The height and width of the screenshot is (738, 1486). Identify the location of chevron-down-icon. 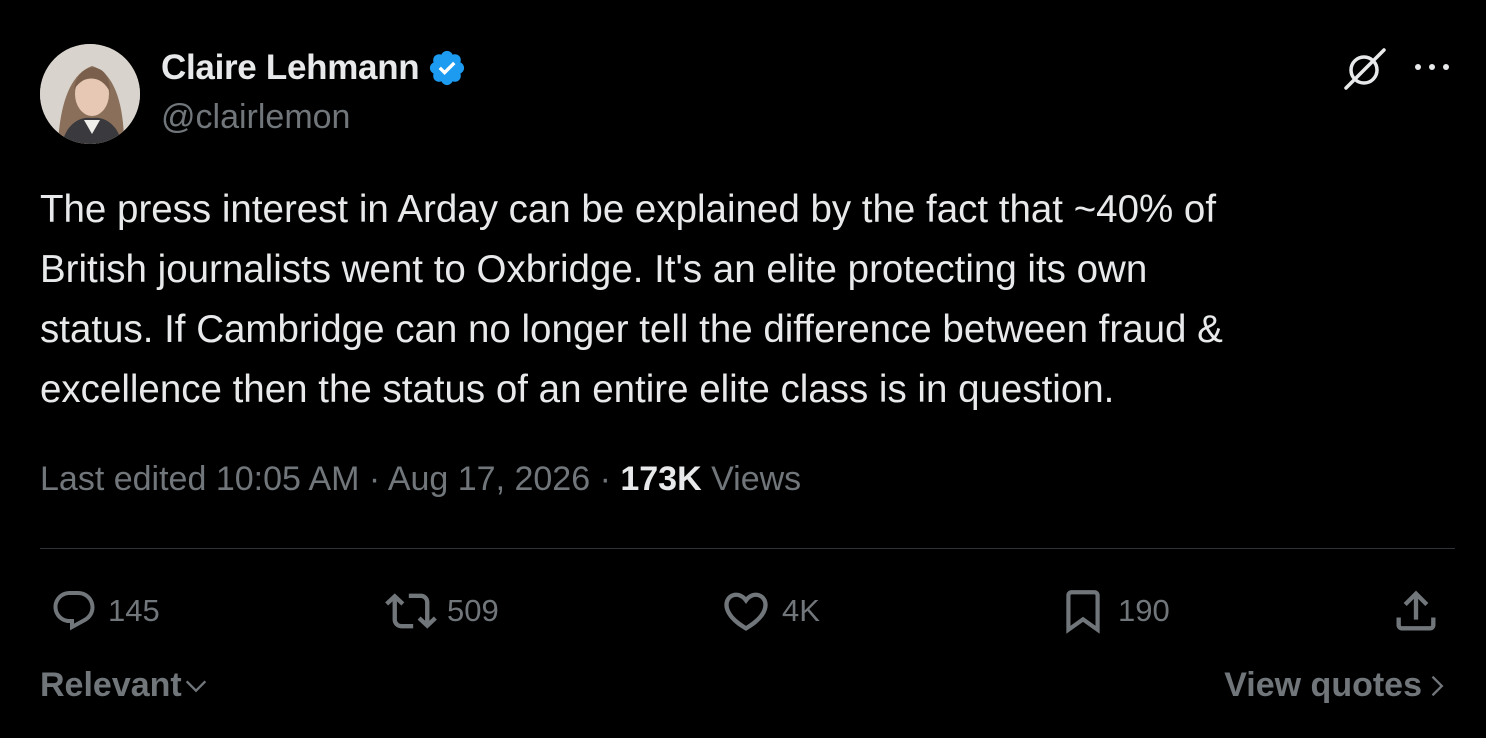
(195, 686).